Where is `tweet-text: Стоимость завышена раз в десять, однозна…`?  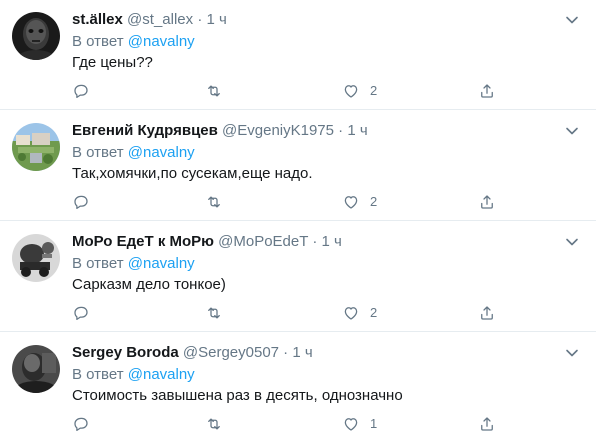
tweet-text: Стоимость завышена раз в десять, однозна… is located at coordinates (237, 395).